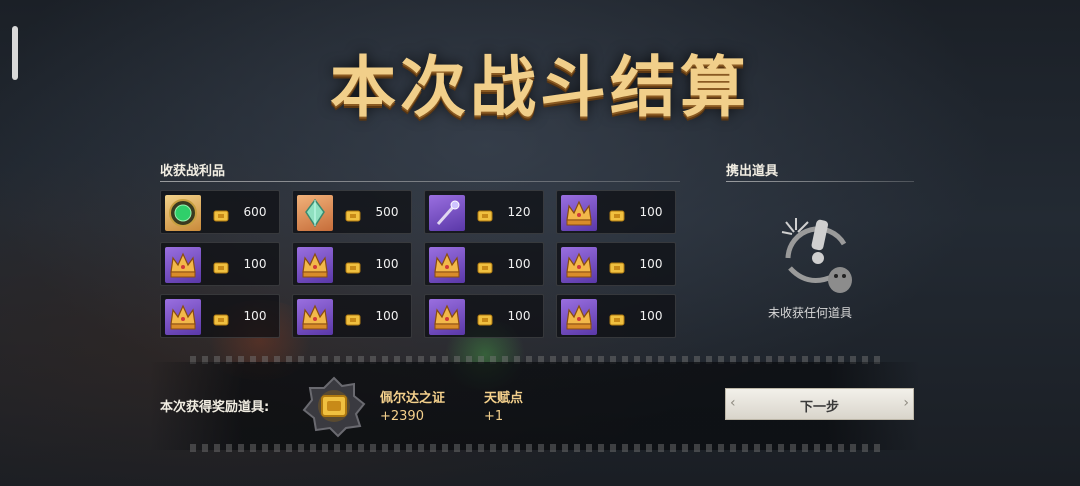 The image size is (1080, 486). Describe the element at coordinates (447, 213) in the screenshot. I see `staff-icon` at that location.